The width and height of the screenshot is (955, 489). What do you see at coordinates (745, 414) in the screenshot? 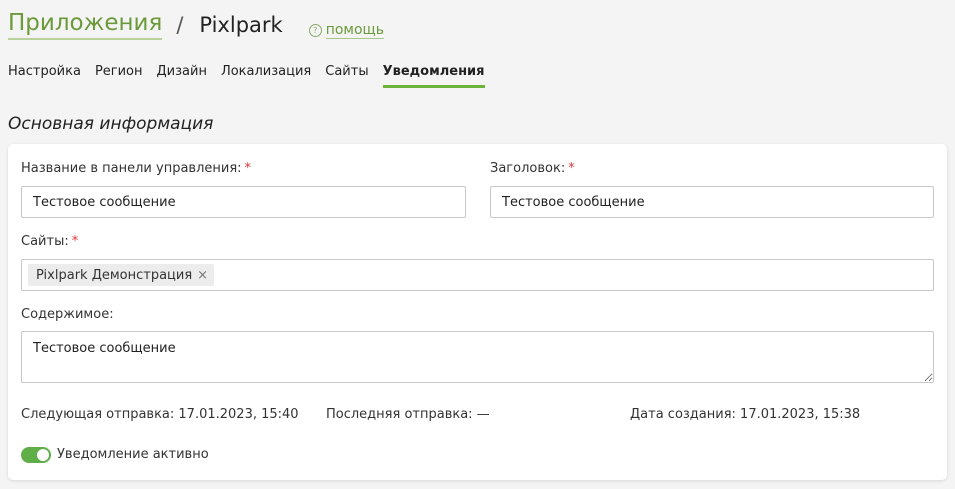
I see `created-date-info: Дата создания: 17.01.2023, 15:38` at bounding box center [745, 414].